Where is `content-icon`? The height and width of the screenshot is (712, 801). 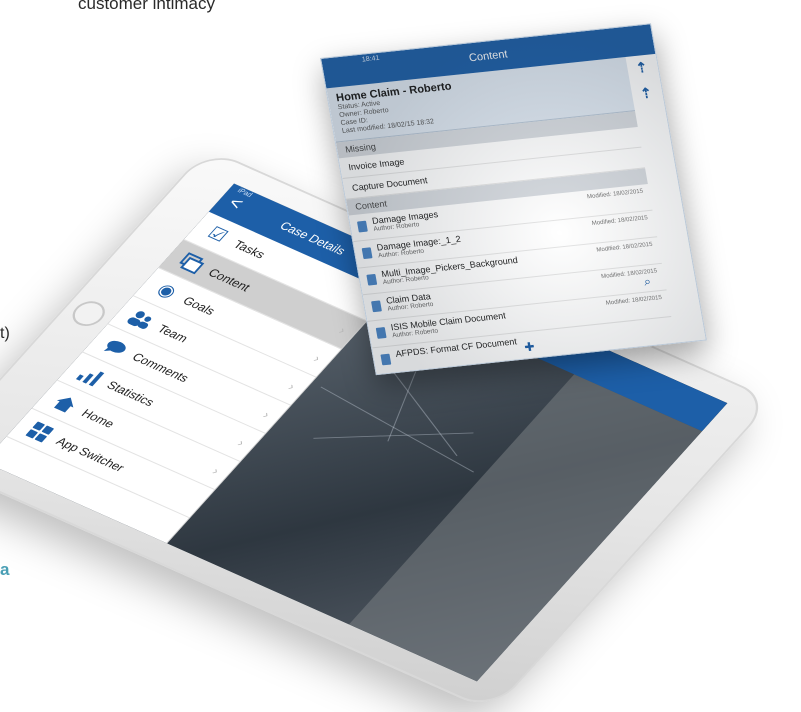 content-icon is located at coordinates (192, 263).